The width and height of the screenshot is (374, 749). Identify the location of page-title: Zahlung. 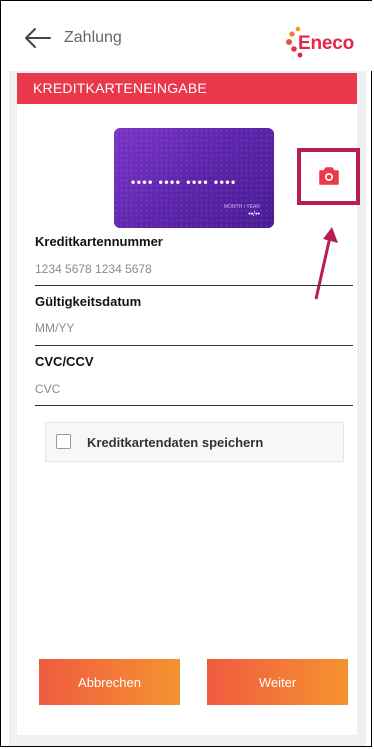
(93, 37).